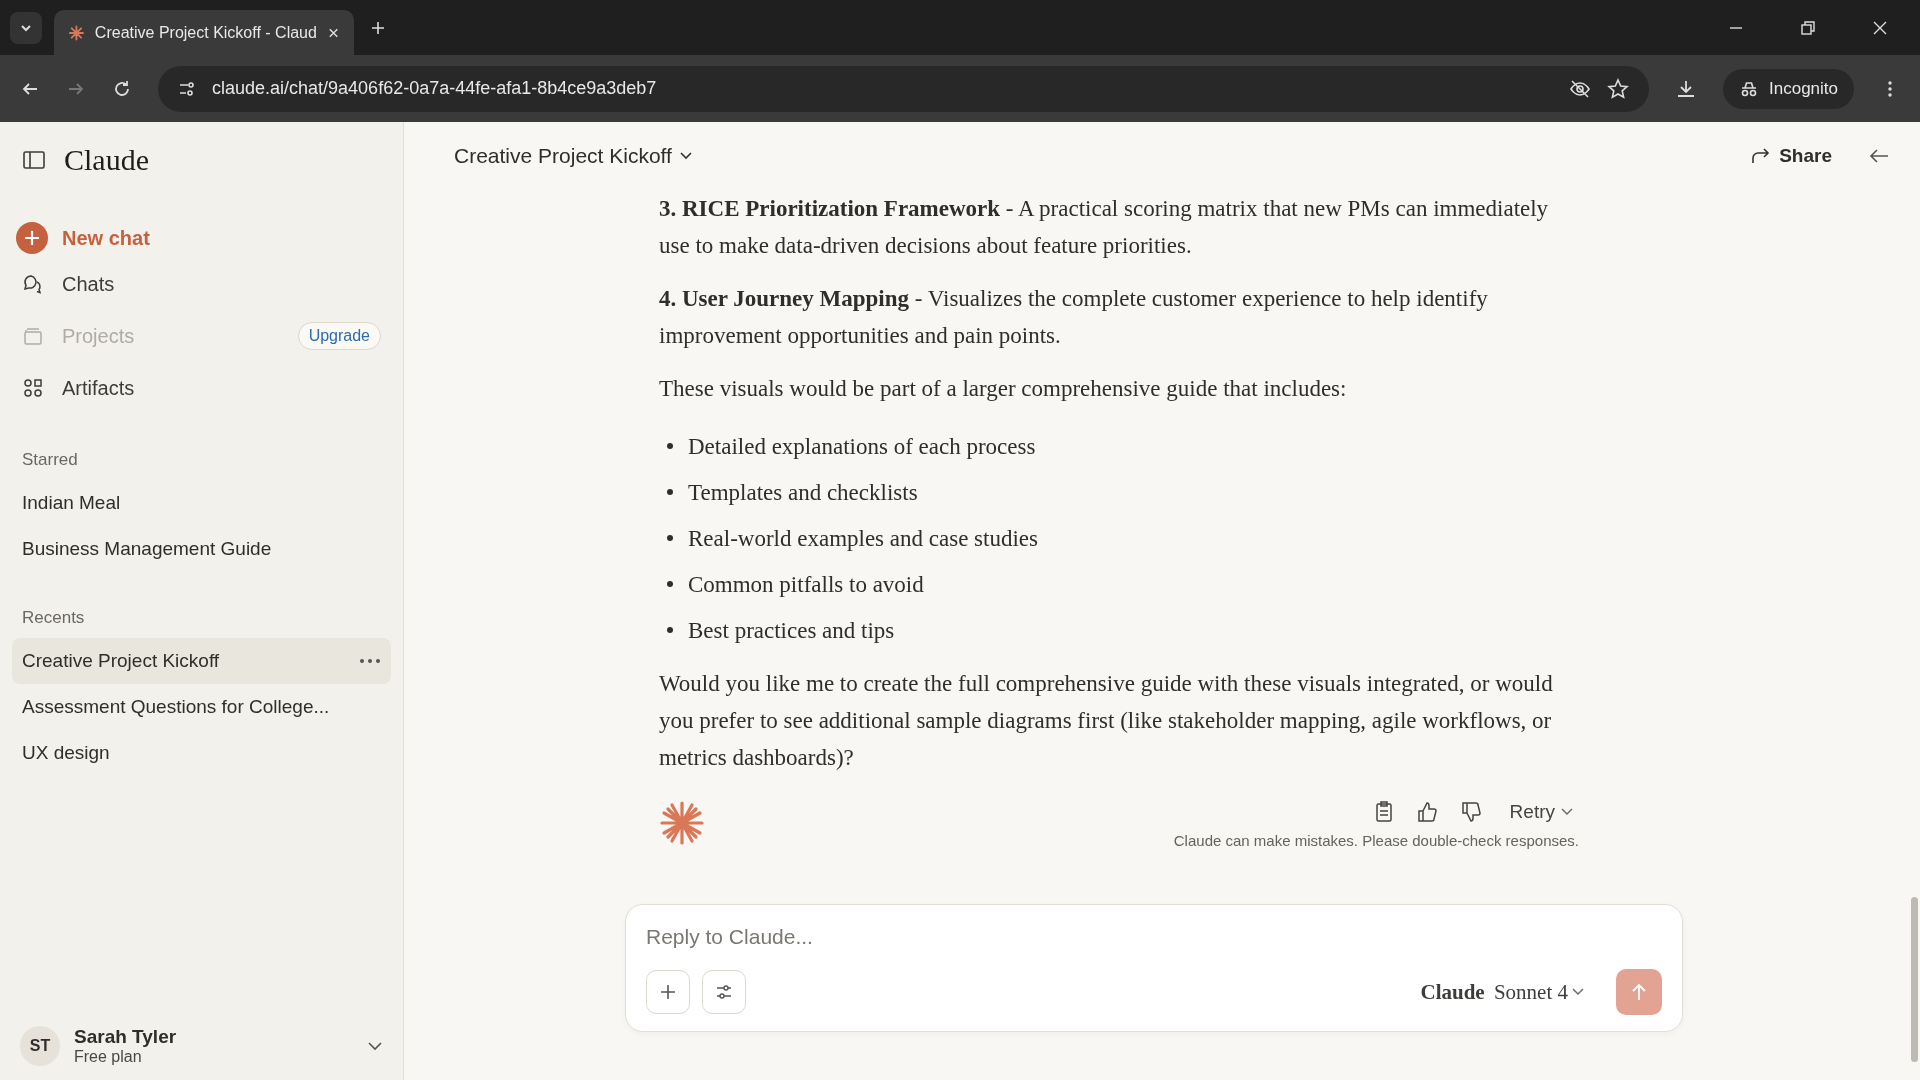 This screenshot has width=1920, height=1080. What do you see at coordinates (201, 1046) in the screenshot?
I see `user-menu: ST Sarah Tyler Free plan` at bounding box center [201, 1046].